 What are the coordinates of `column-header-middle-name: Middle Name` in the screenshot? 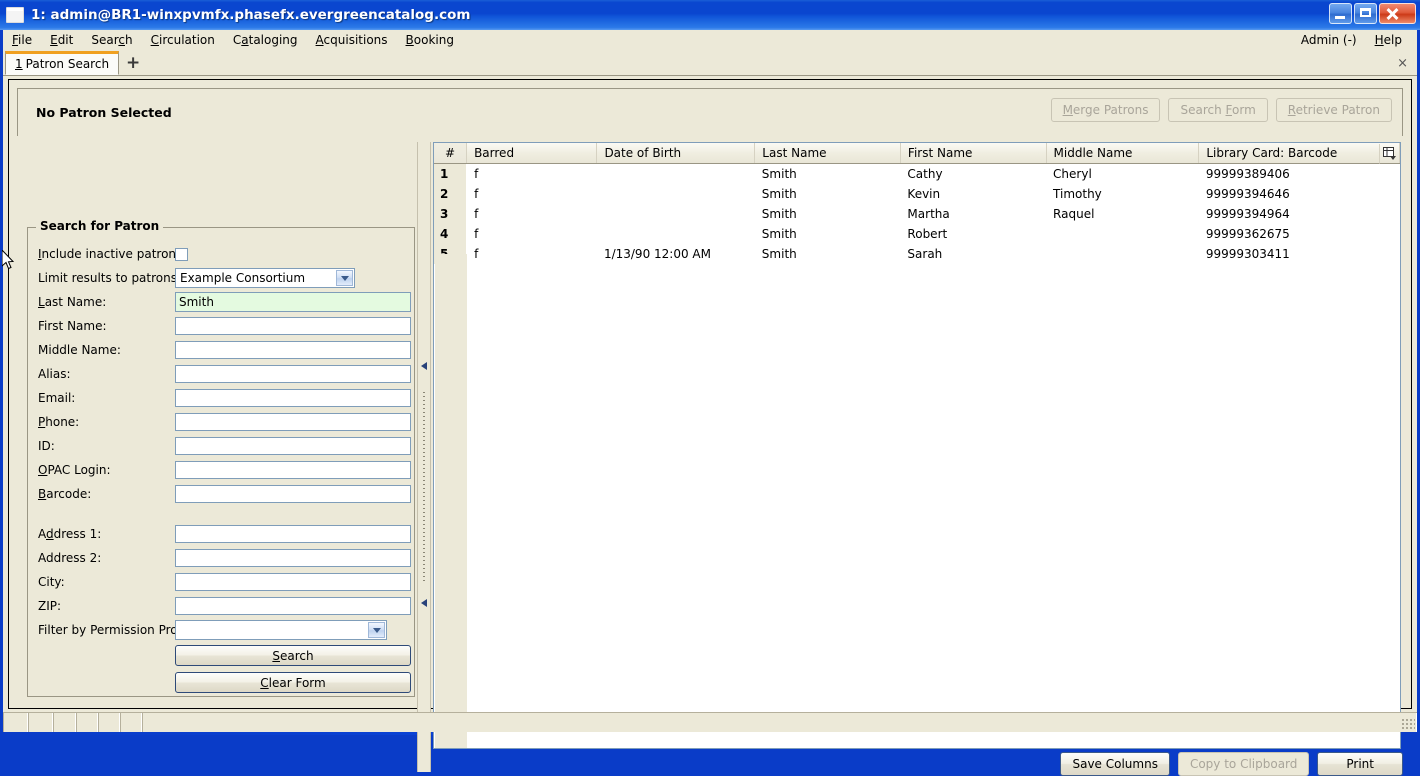 It's located at (1123, 153).